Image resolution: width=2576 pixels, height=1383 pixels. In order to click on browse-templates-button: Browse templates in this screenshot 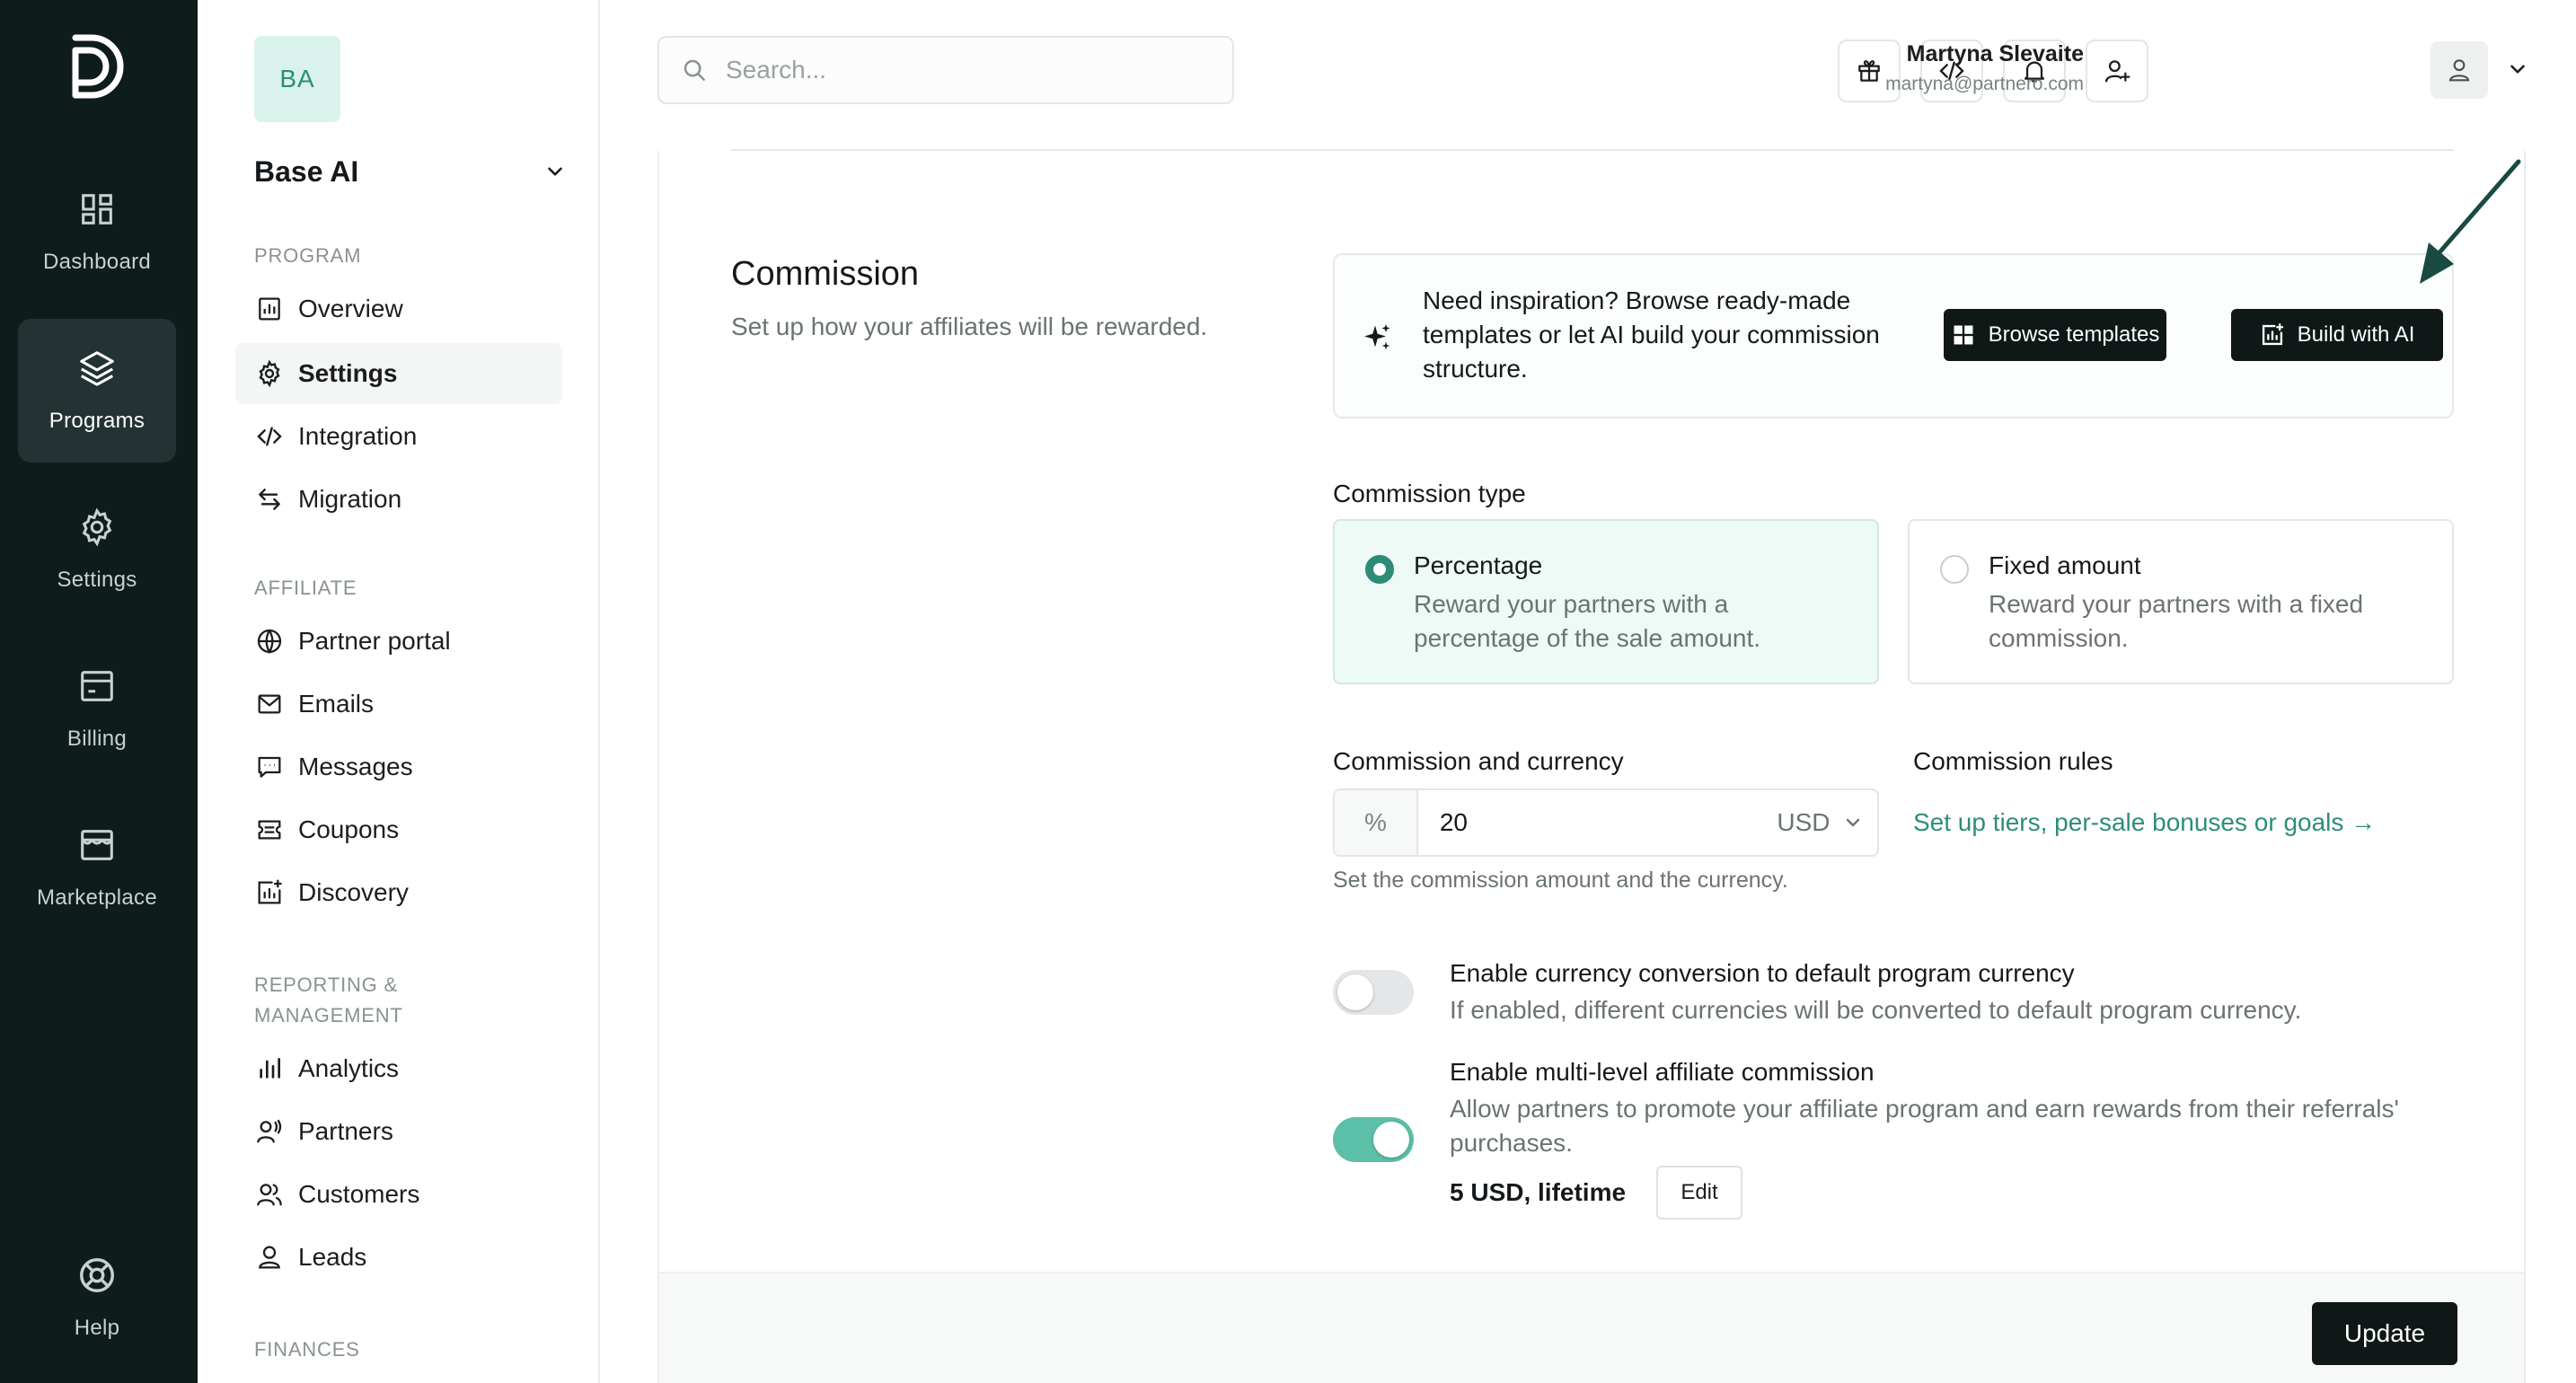, I will do `click(2055, 335)`.